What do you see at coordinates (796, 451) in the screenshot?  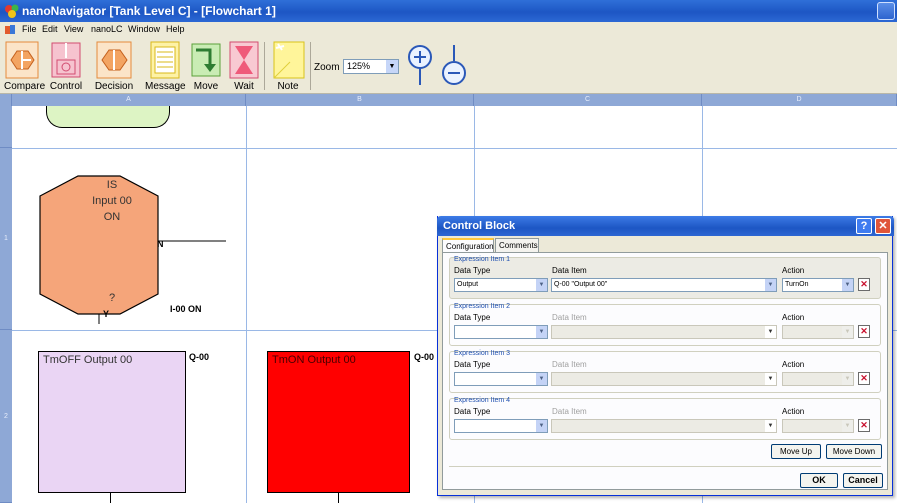 I see `move-up-button: Move Up` at bounding box center [796, 451].